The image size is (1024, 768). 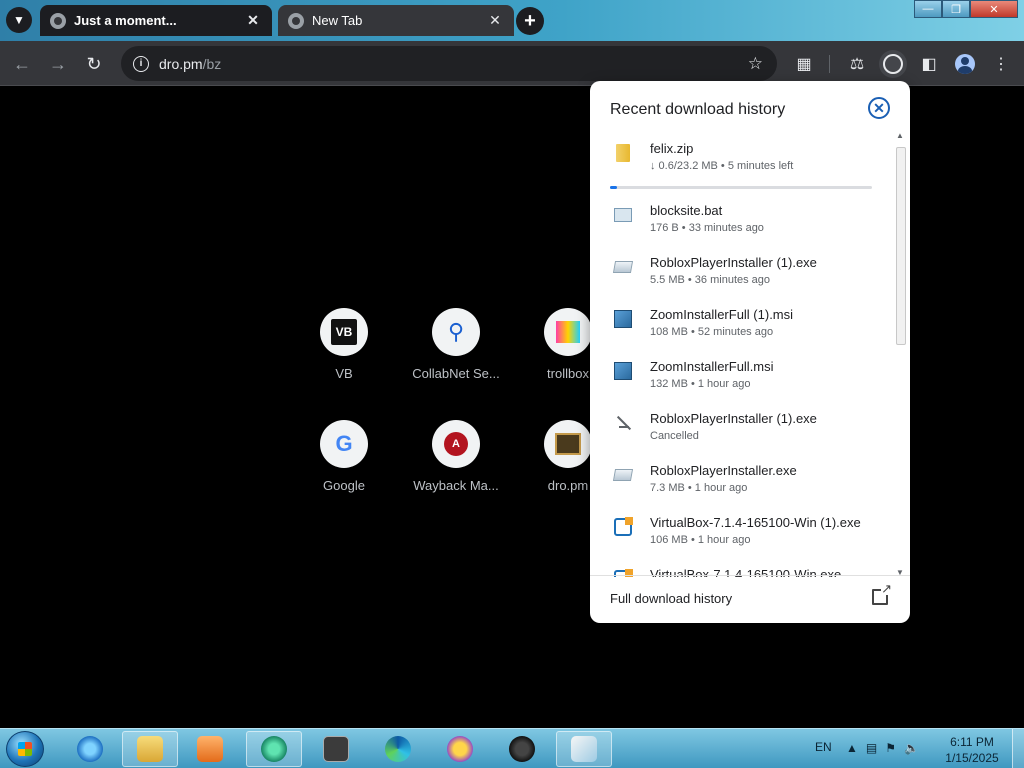 I want to click on close-window-button: ✕, so click(x=994, y=9).